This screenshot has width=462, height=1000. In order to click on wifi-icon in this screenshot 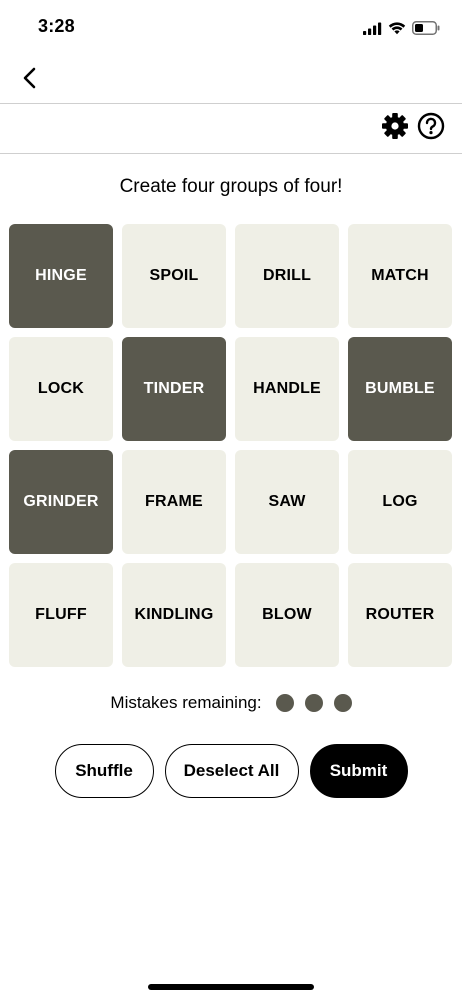, I will do `click(397, 28)`.